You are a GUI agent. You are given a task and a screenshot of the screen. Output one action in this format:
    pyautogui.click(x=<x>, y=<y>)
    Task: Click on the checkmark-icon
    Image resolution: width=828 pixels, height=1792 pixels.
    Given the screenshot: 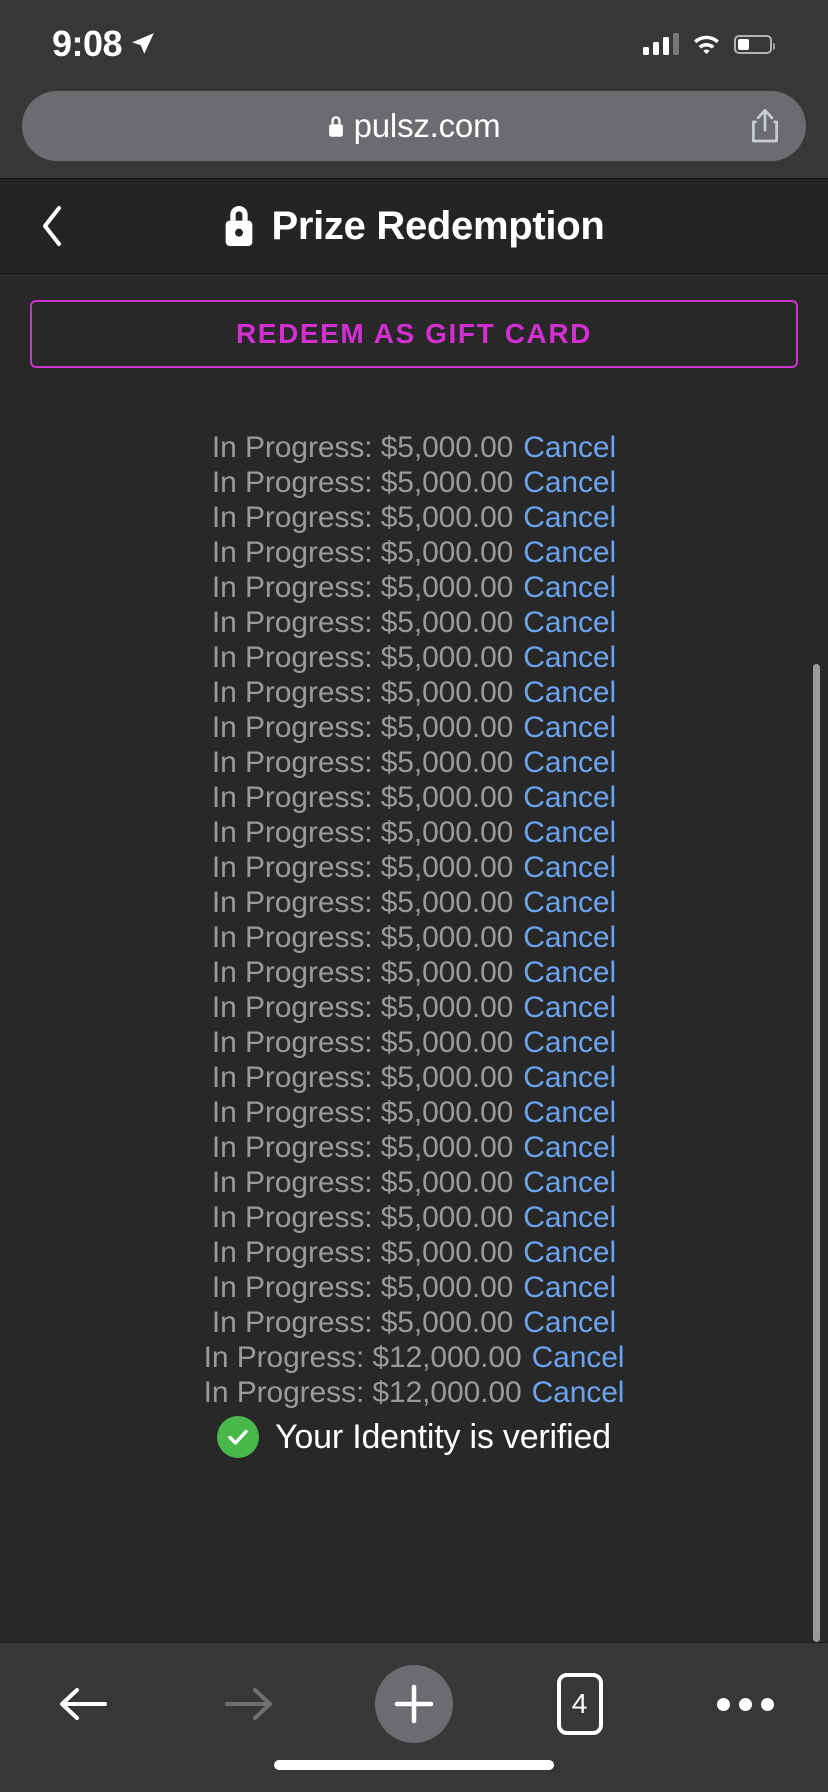 What is the action you would take?
    pyautogui.click(x=238, y=1437)
    